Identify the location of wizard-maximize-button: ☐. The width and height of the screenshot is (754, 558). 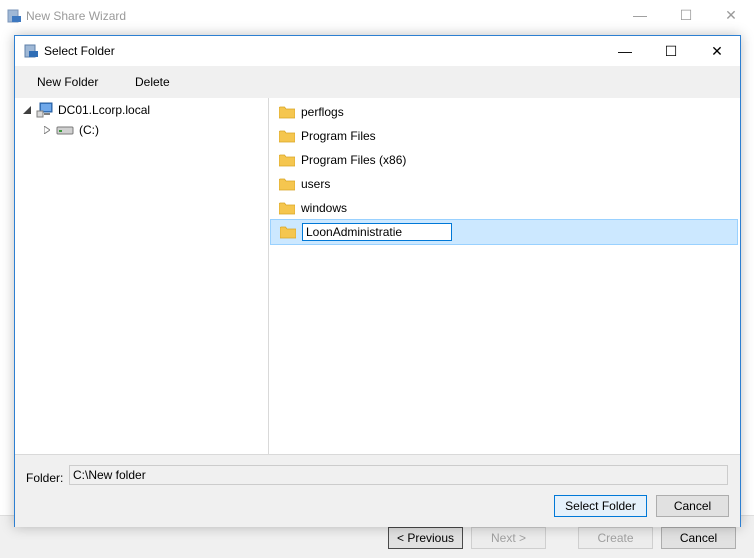
(686, 15).